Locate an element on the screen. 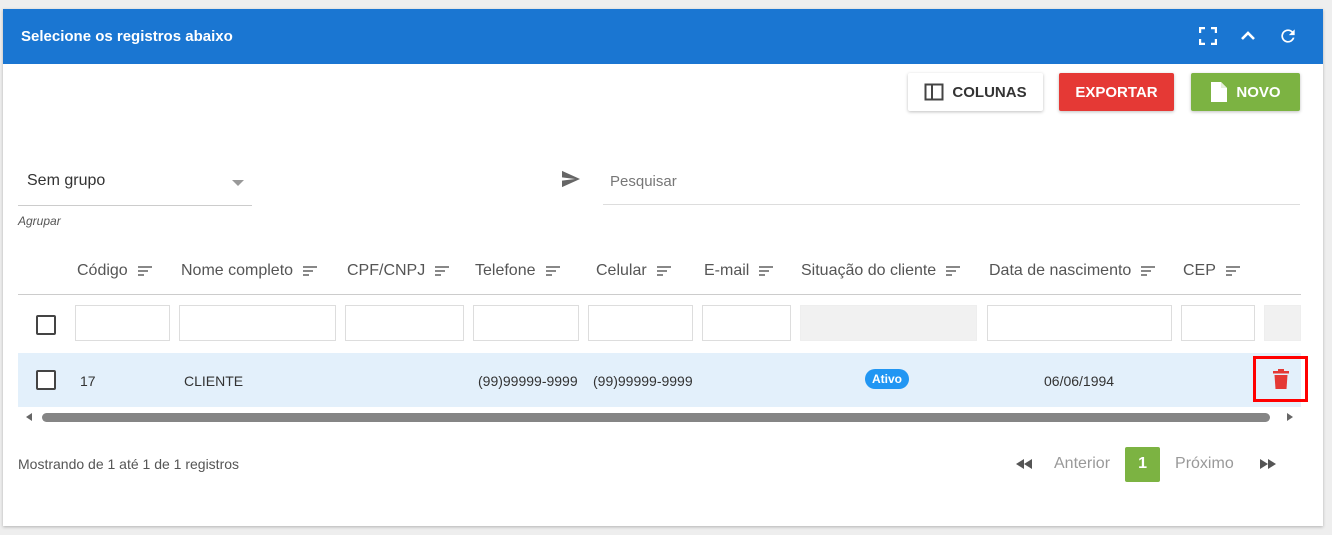  columns-icon is located at coordinates (934, 92).